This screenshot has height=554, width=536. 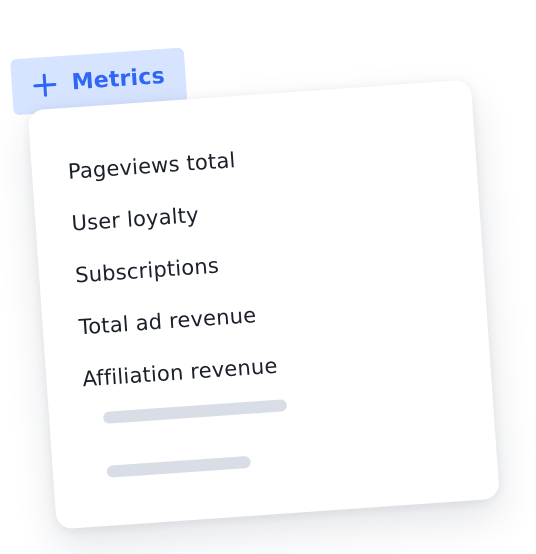 I want to click on menu-item-label: Subscriptions, so click(x=147, y=270).